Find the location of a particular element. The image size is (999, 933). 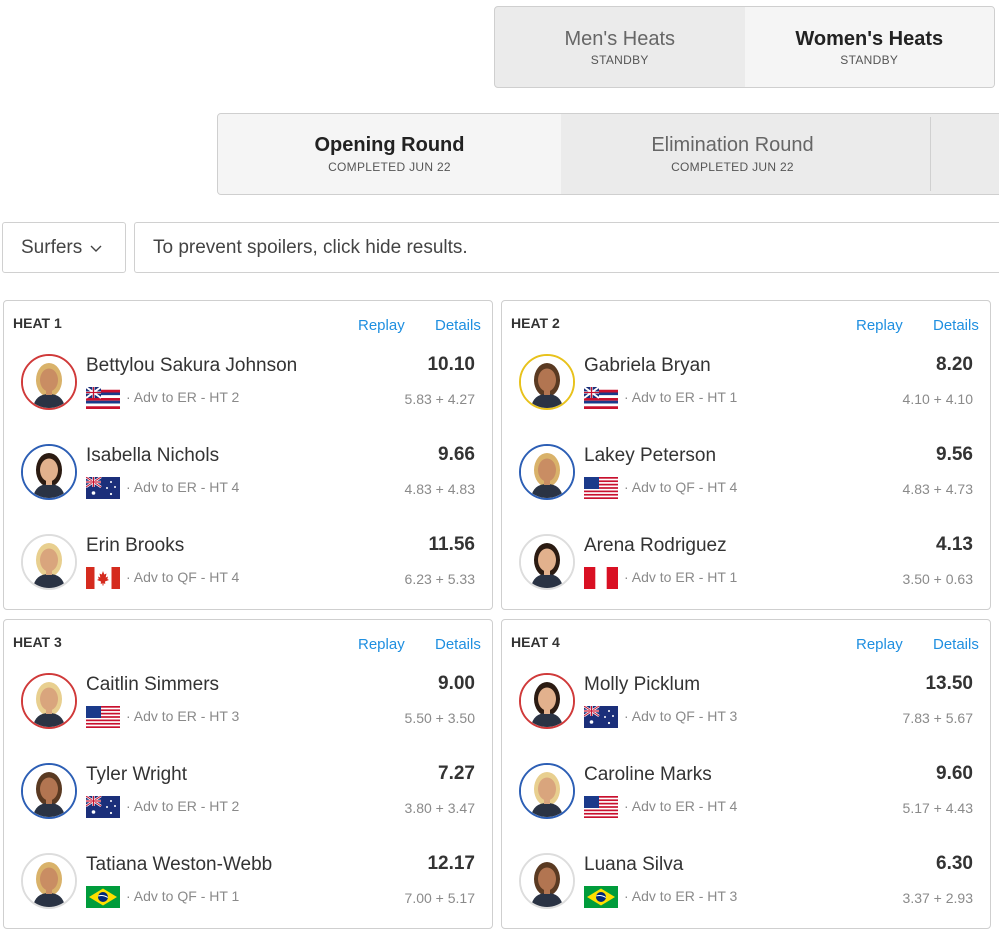

tab-elimination-round: Elimination Round COMPLETED JUN 22 is located at coordinates (732, 154).